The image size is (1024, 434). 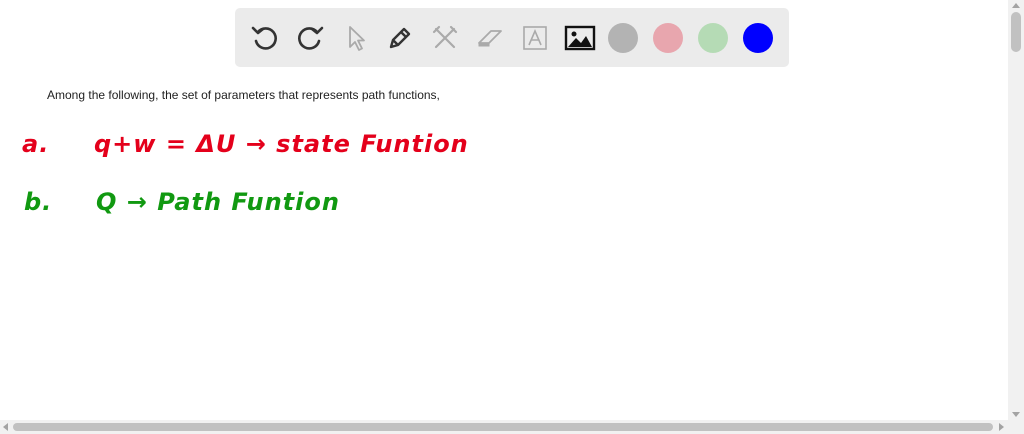 What do you see at coordinates (713, 37) in the screenshot?
I see `color-swatch-green` at bounding box center [713, 37].